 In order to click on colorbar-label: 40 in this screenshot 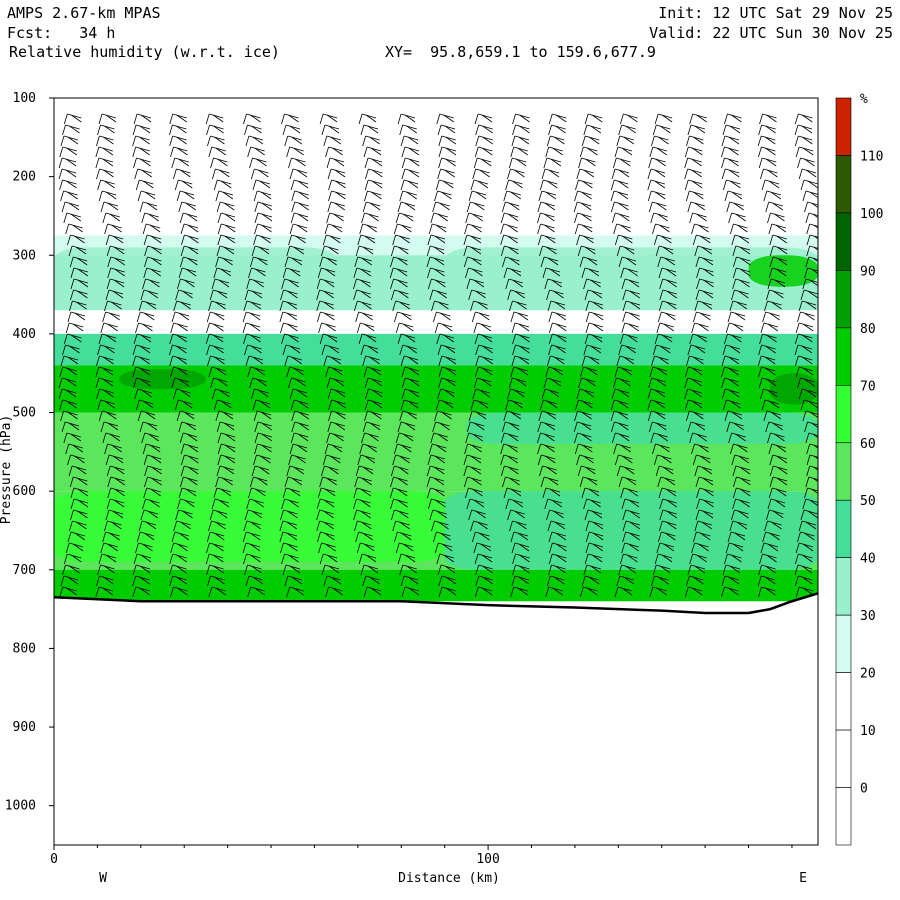, I will do `click(868, 559)`.